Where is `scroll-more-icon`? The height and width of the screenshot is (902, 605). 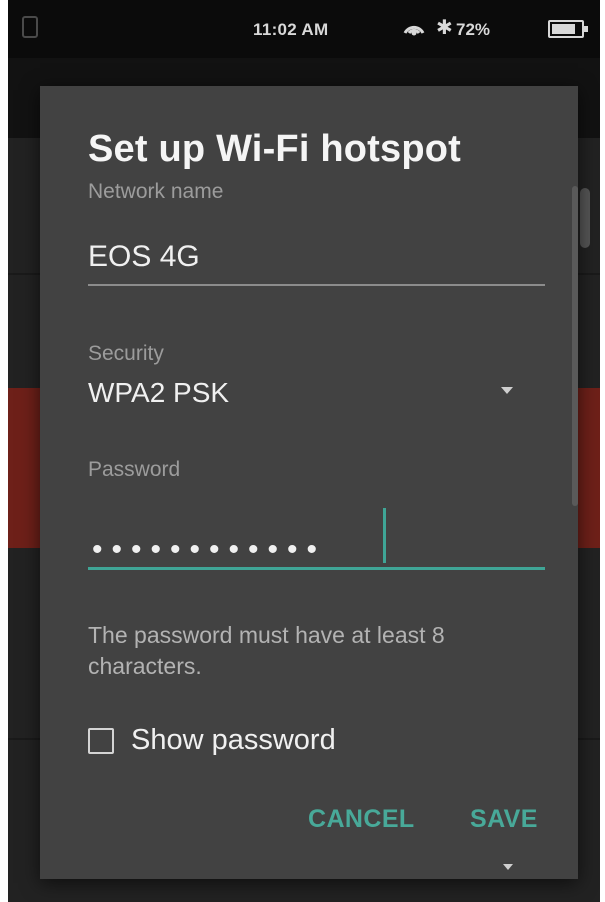 scroll-more-icon is located at coordinates (508, 867).